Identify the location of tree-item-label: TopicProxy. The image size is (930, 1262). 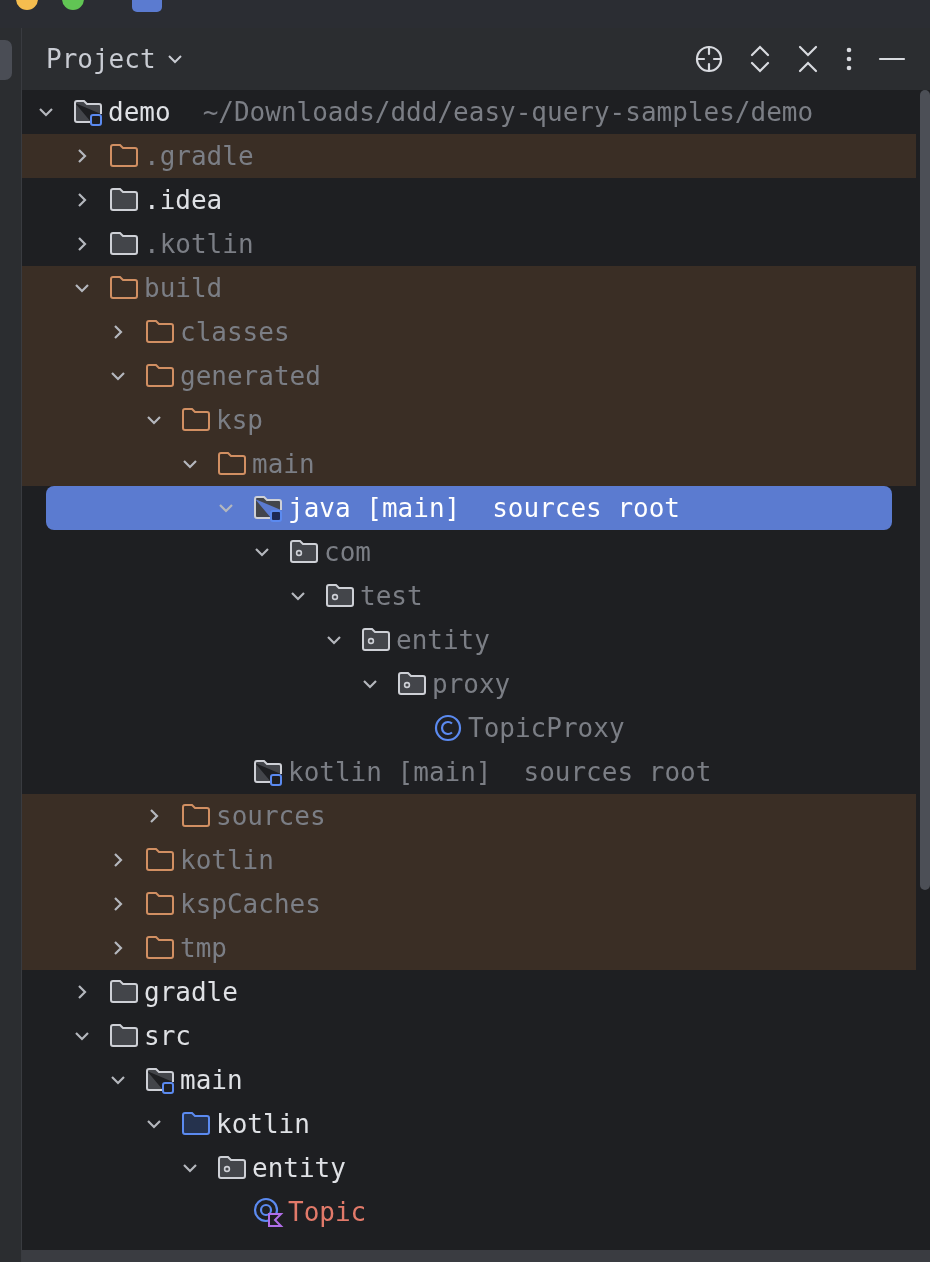
(546, 728).